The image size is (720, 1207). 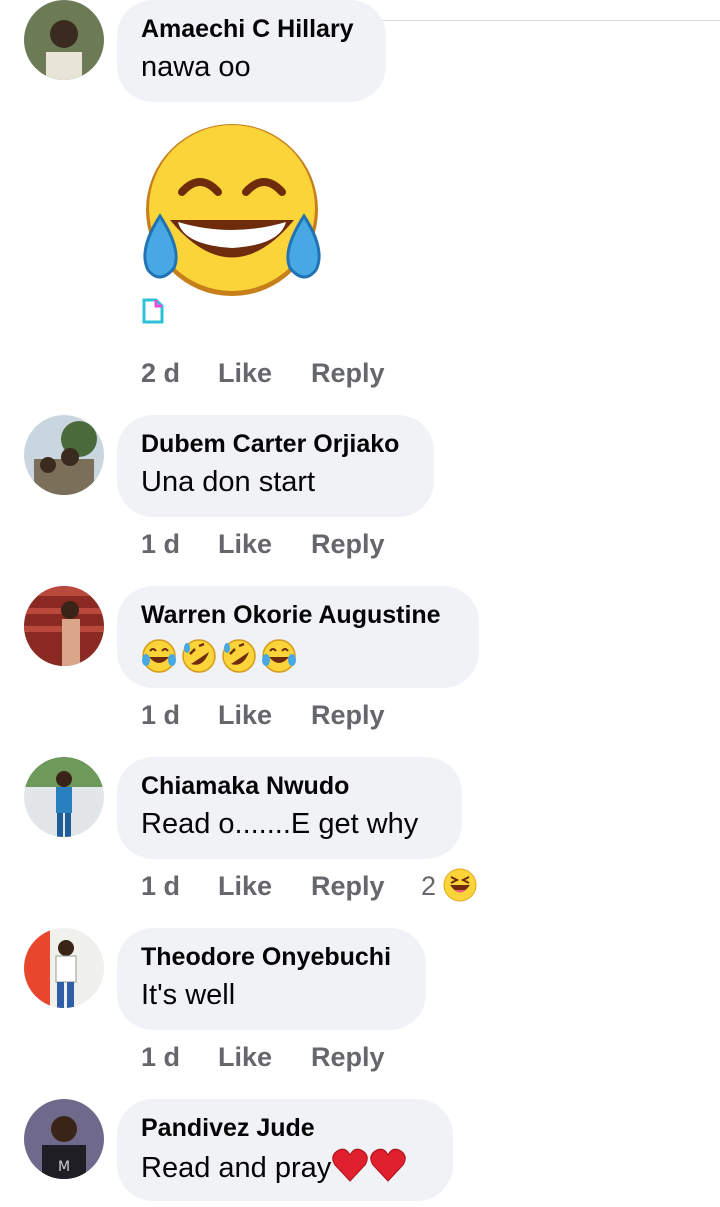 I want to click on comment-text-row: Read and pray, so click(x=285, y=1167).